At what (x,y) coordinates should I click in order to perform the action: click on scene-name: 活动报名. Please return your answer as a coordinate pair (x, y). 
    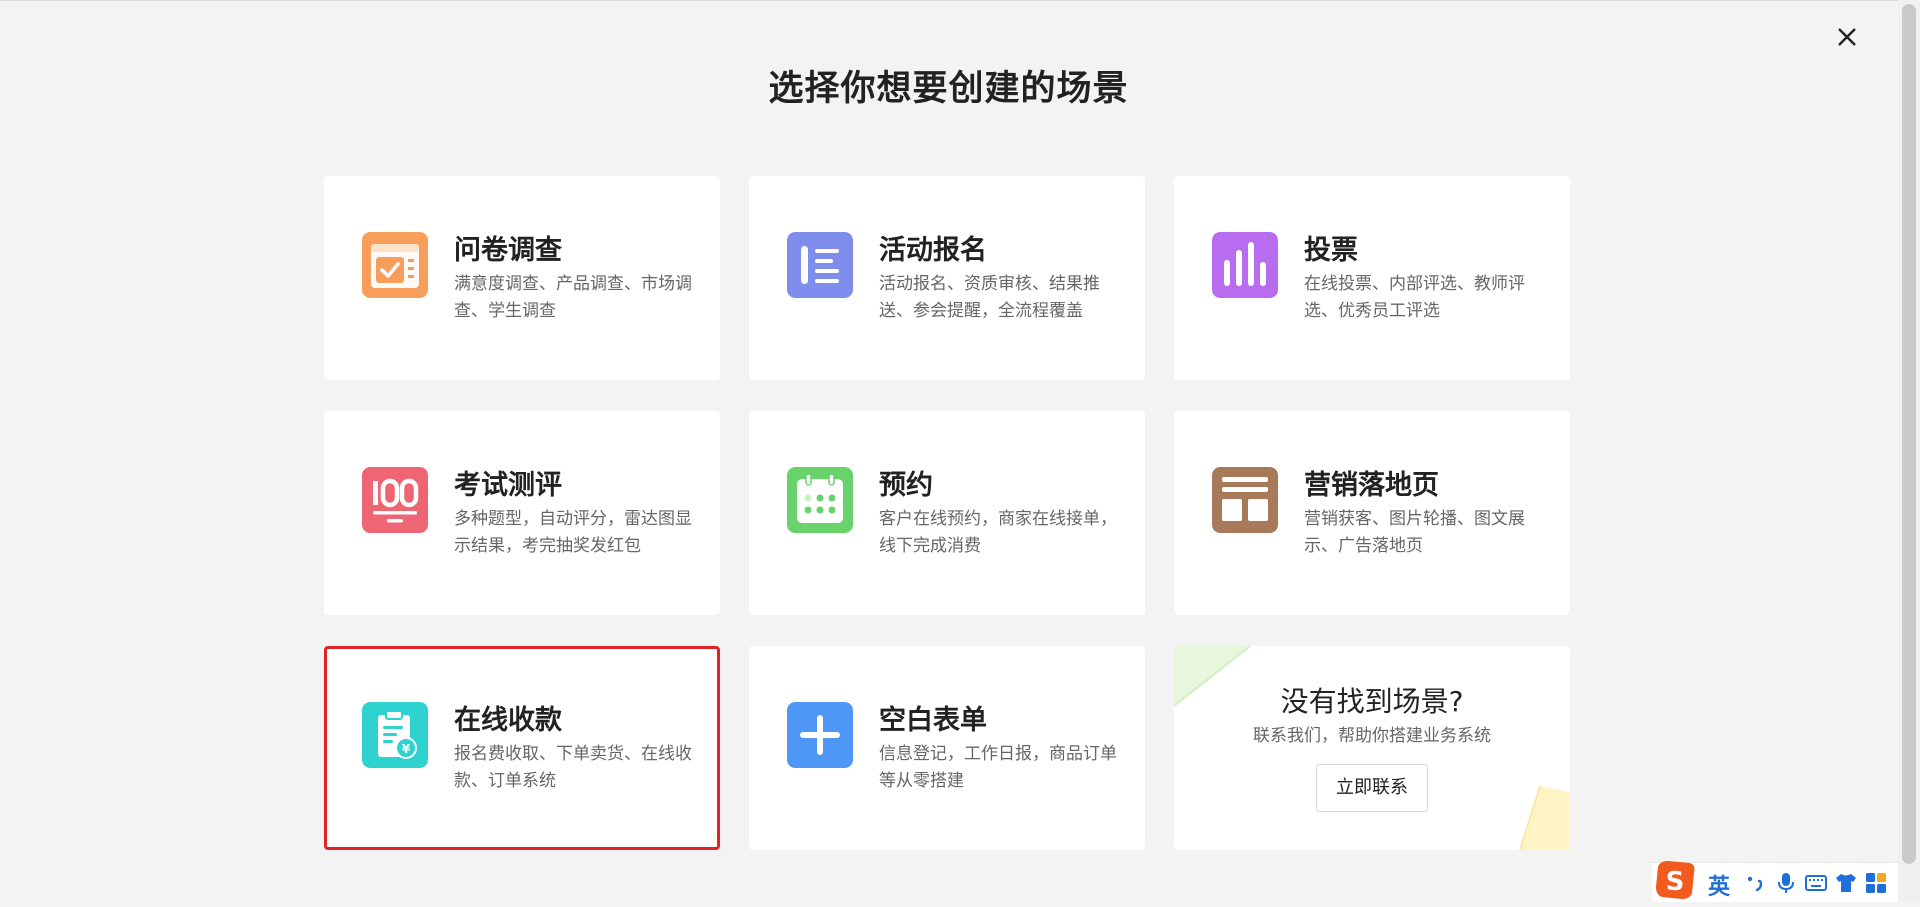
    Looking at the image, I should click on (933, 250).